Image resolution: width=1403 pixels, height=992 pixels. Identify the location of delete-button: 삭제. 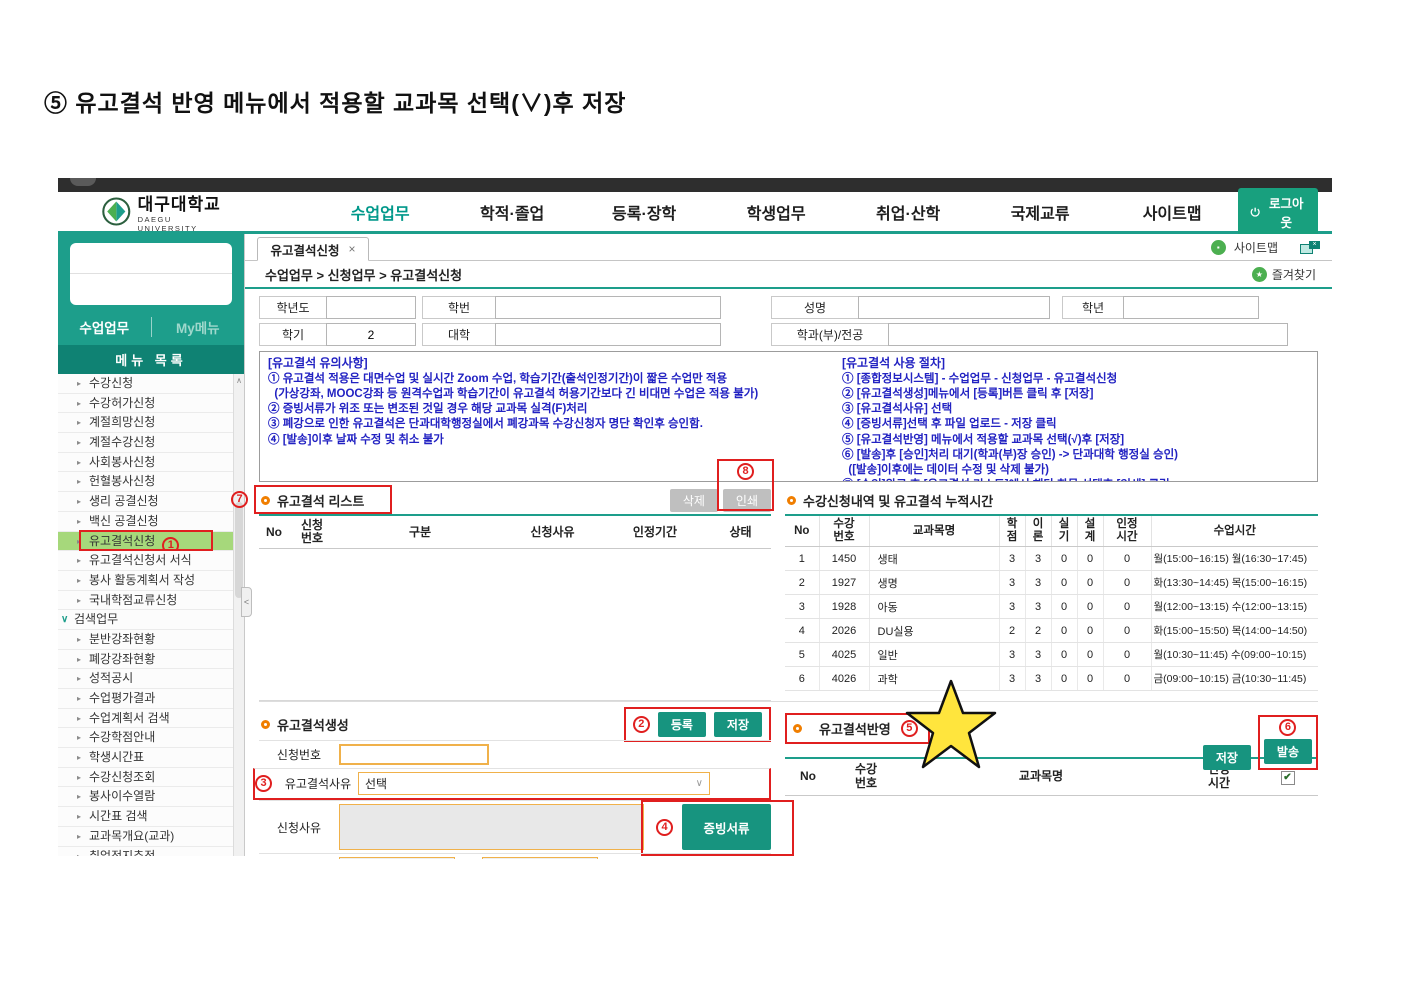
(693, 500).